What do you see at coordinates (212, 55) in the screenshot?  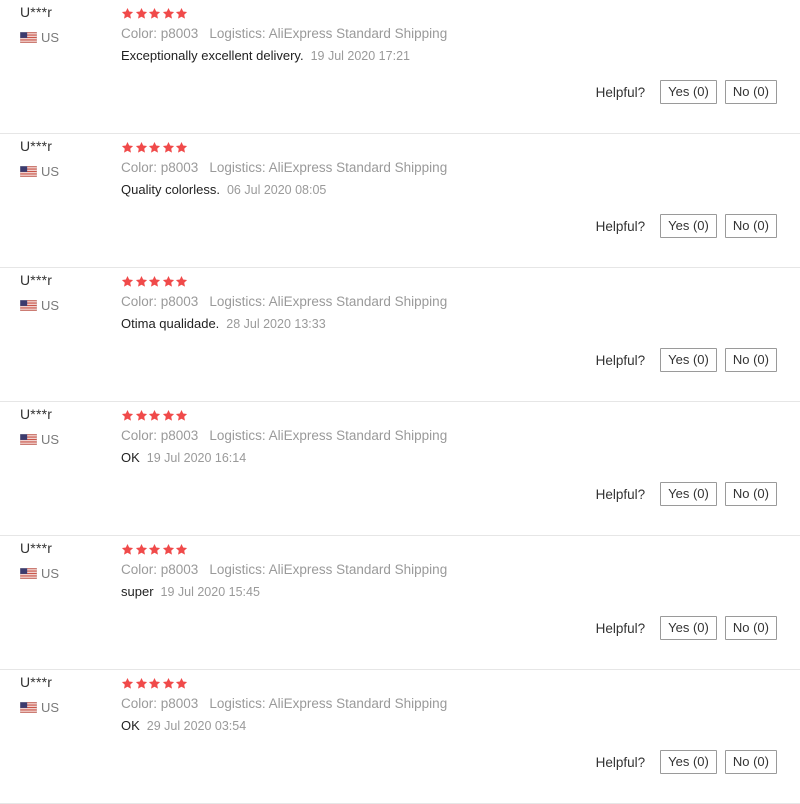 I see `review-text: Exceptionally excellent delivery.` at bounding box center [212, 55].